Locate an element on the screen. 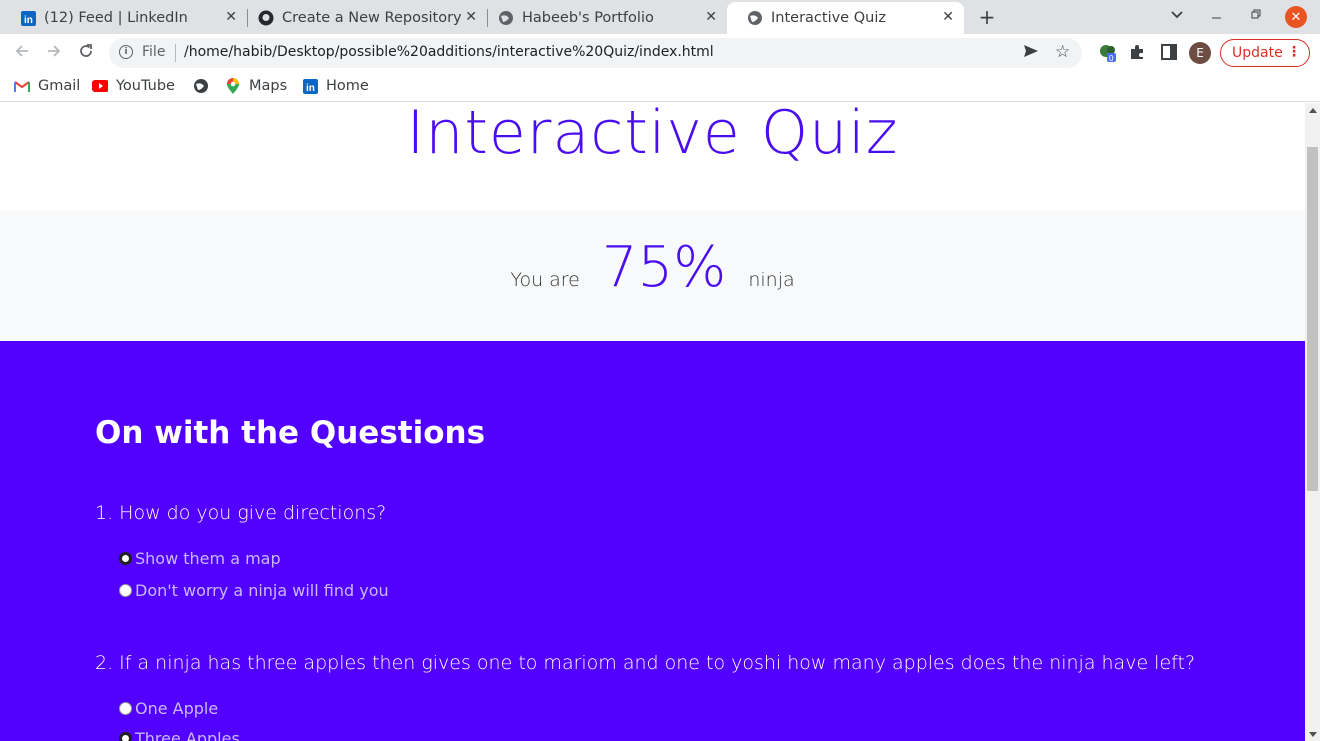  tab-title: Create a New Repository is located at coordinates (372, 18).